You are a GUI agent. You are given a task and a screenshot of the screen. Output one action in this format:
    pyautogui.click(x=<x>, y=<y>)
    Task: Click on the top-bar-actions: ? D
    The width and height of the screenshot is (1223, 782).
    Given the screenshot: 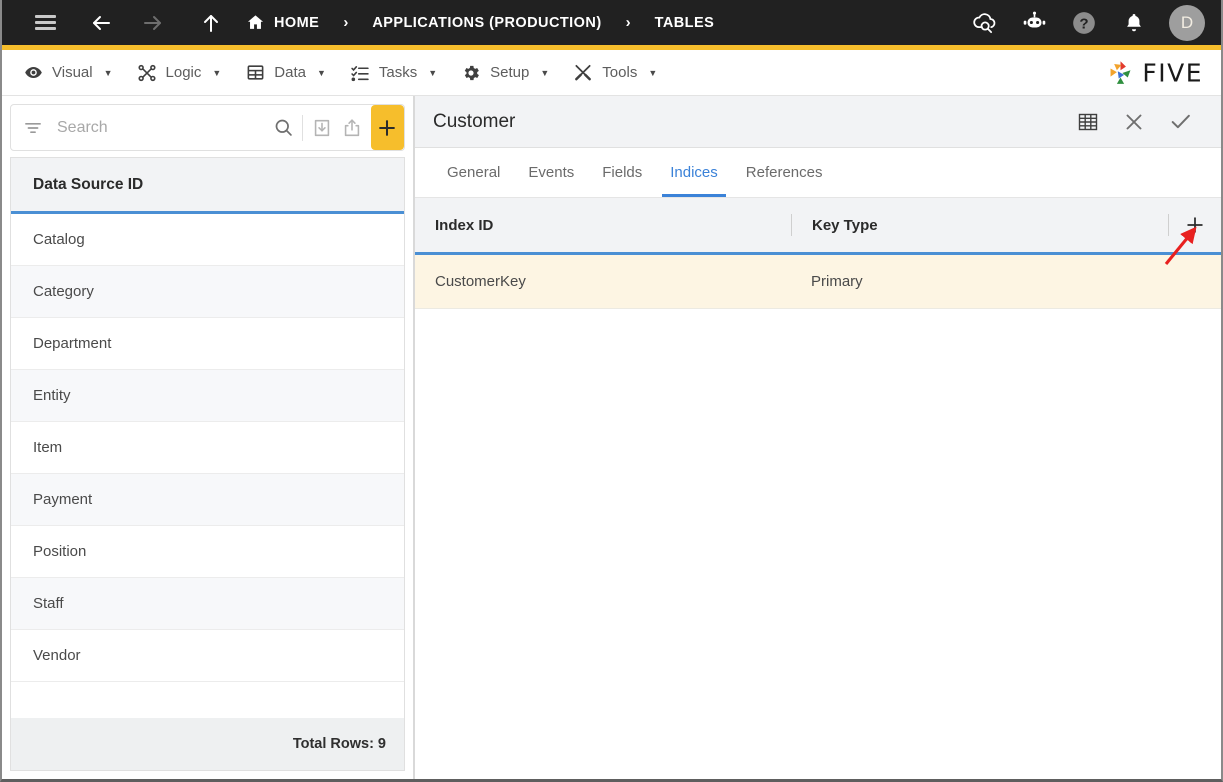 What is the action you would take?
    pyautogui.click(x=1084, y=23)
    